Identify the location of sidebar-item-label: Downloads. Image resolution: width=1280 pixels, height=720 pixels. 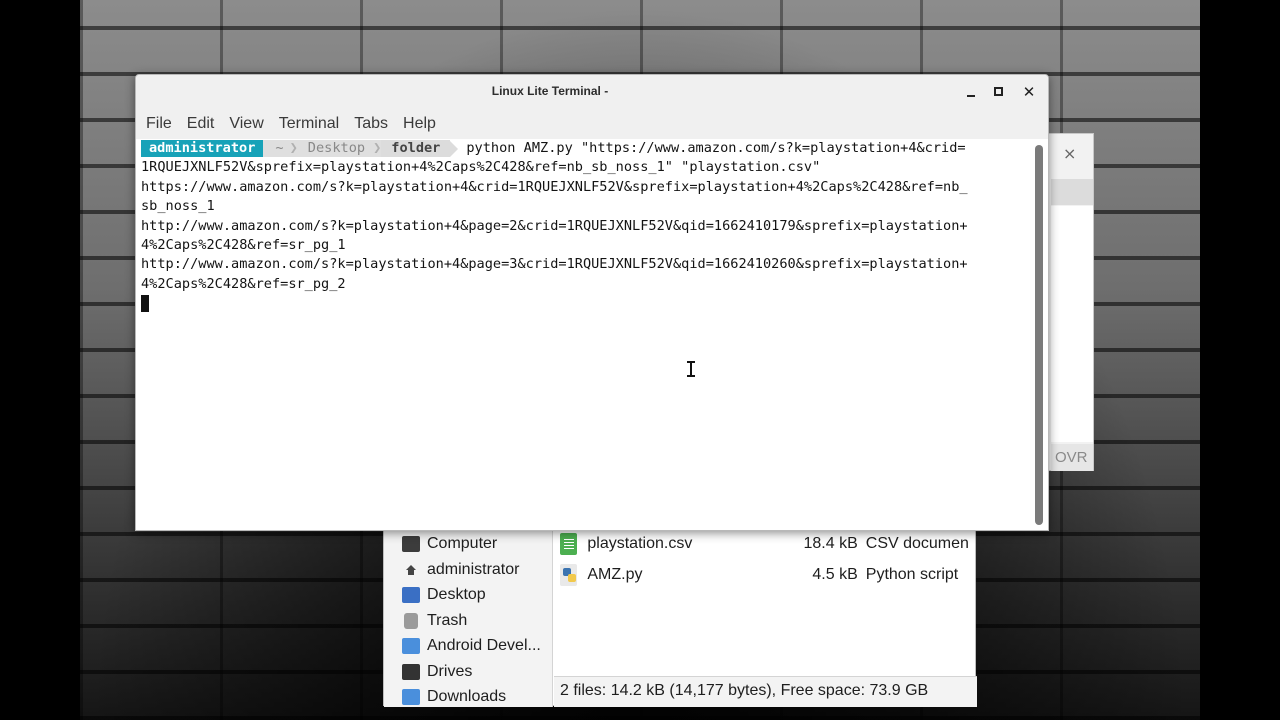
(467, 696).